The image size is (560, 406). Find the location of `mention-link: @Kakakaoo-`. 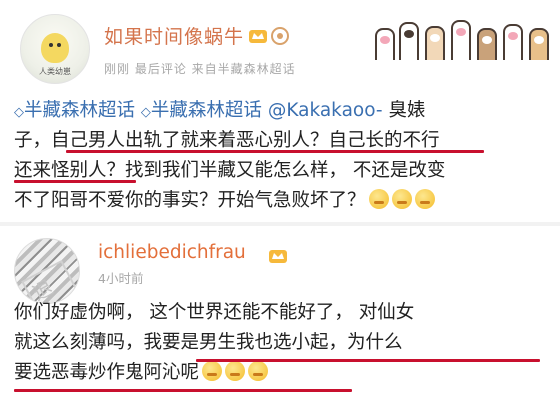

mention-link: @Kakakaoo- is located at coordinates (325, 110).